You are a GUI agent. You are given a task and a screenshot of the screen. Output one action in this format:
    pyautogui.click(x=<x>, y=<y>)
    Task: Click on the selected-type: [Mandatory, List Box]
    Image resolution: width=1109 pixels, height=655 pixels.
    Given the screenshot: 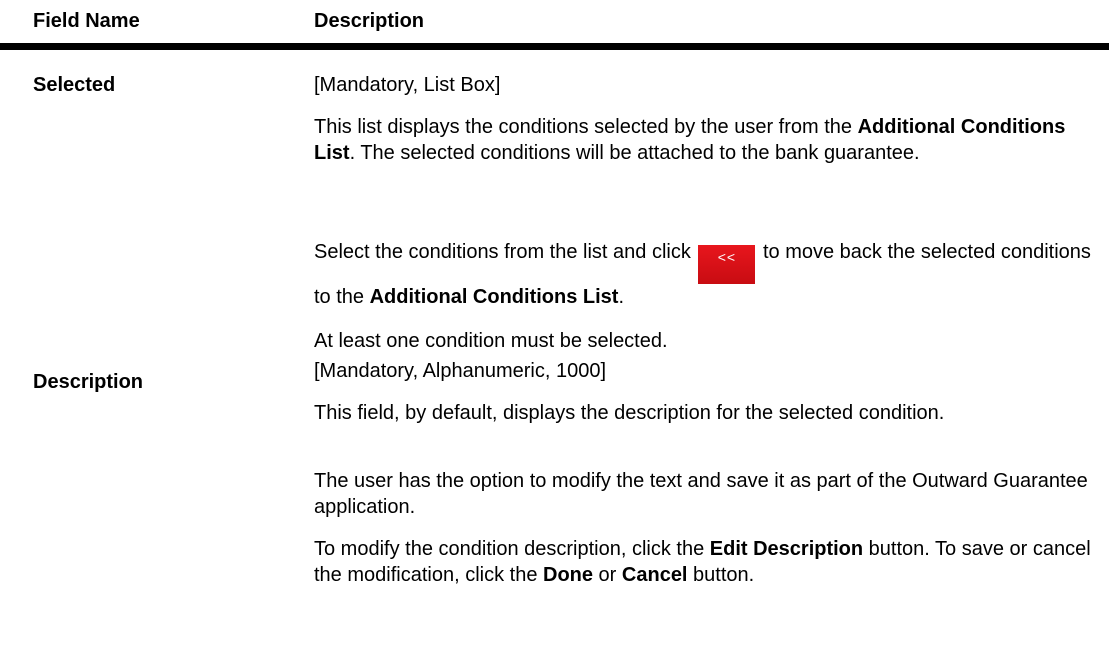 What is the action you would take?
    pyautogui.click(x=407, y=85)
    